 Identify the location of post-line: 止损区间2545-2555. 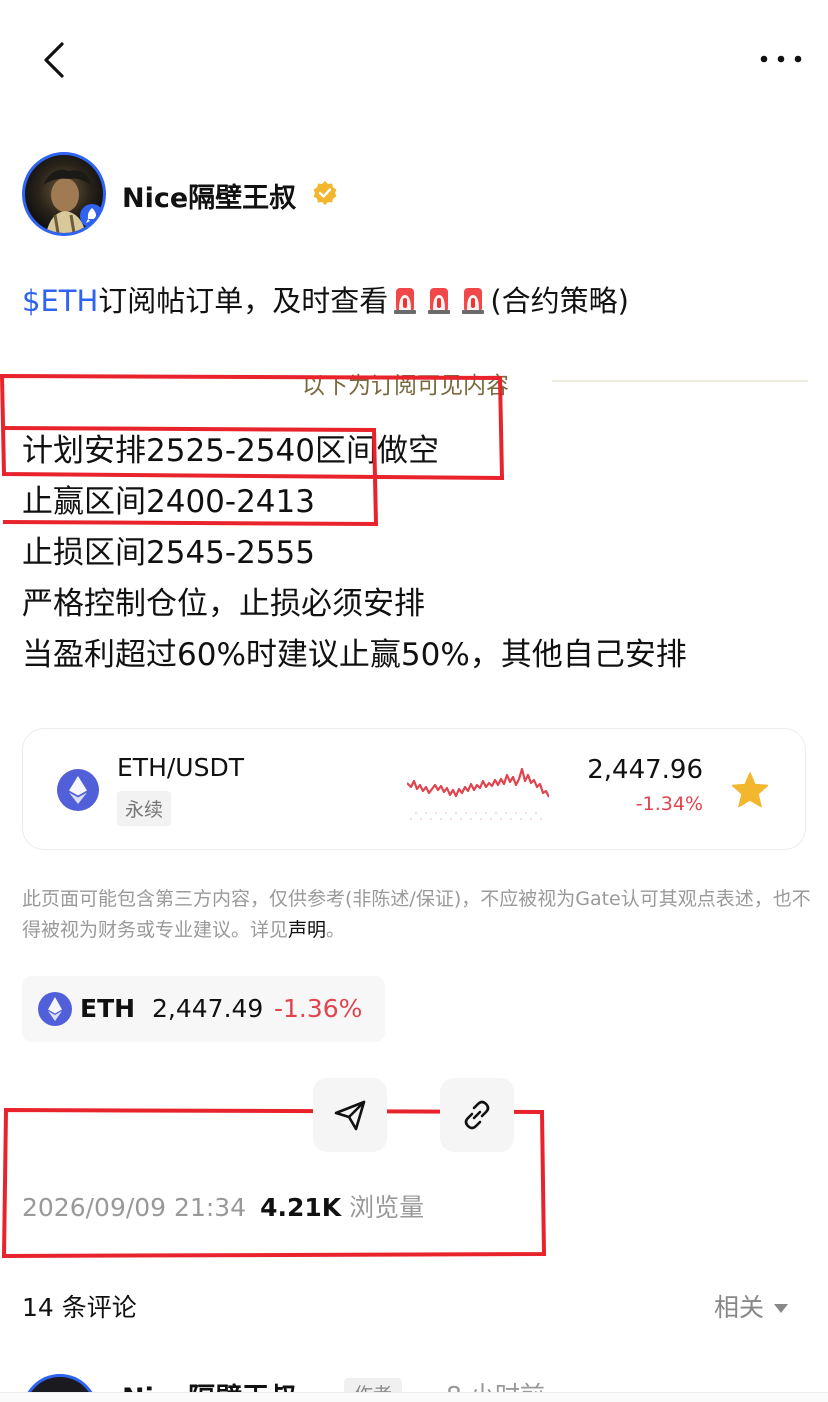
(168, 553).